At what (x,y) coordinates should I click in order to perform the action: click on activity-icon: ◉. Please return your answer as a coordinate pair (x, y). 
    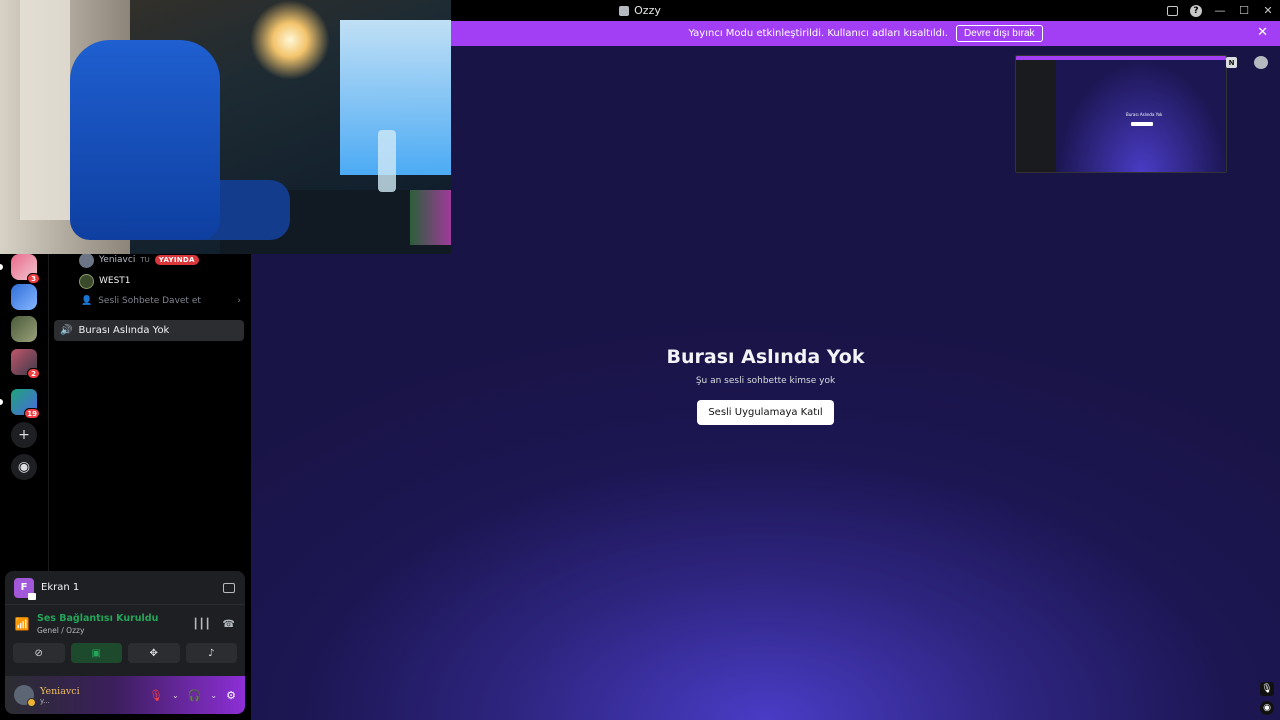
    Looking at the image, I should click on (1267, 708).